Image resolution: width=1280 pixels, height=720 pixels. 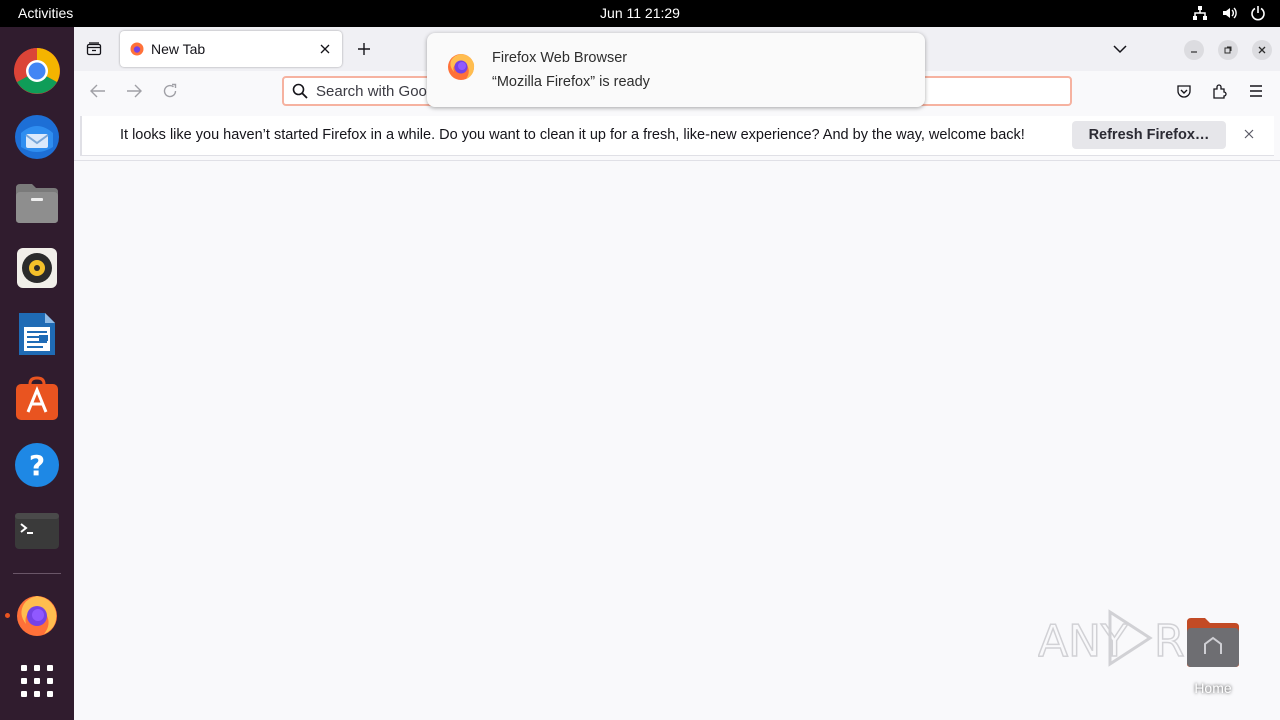 What do you see at coordinates (37, 203) in the screenshot?
I see `files-icon` at bounding box center [37, 203].